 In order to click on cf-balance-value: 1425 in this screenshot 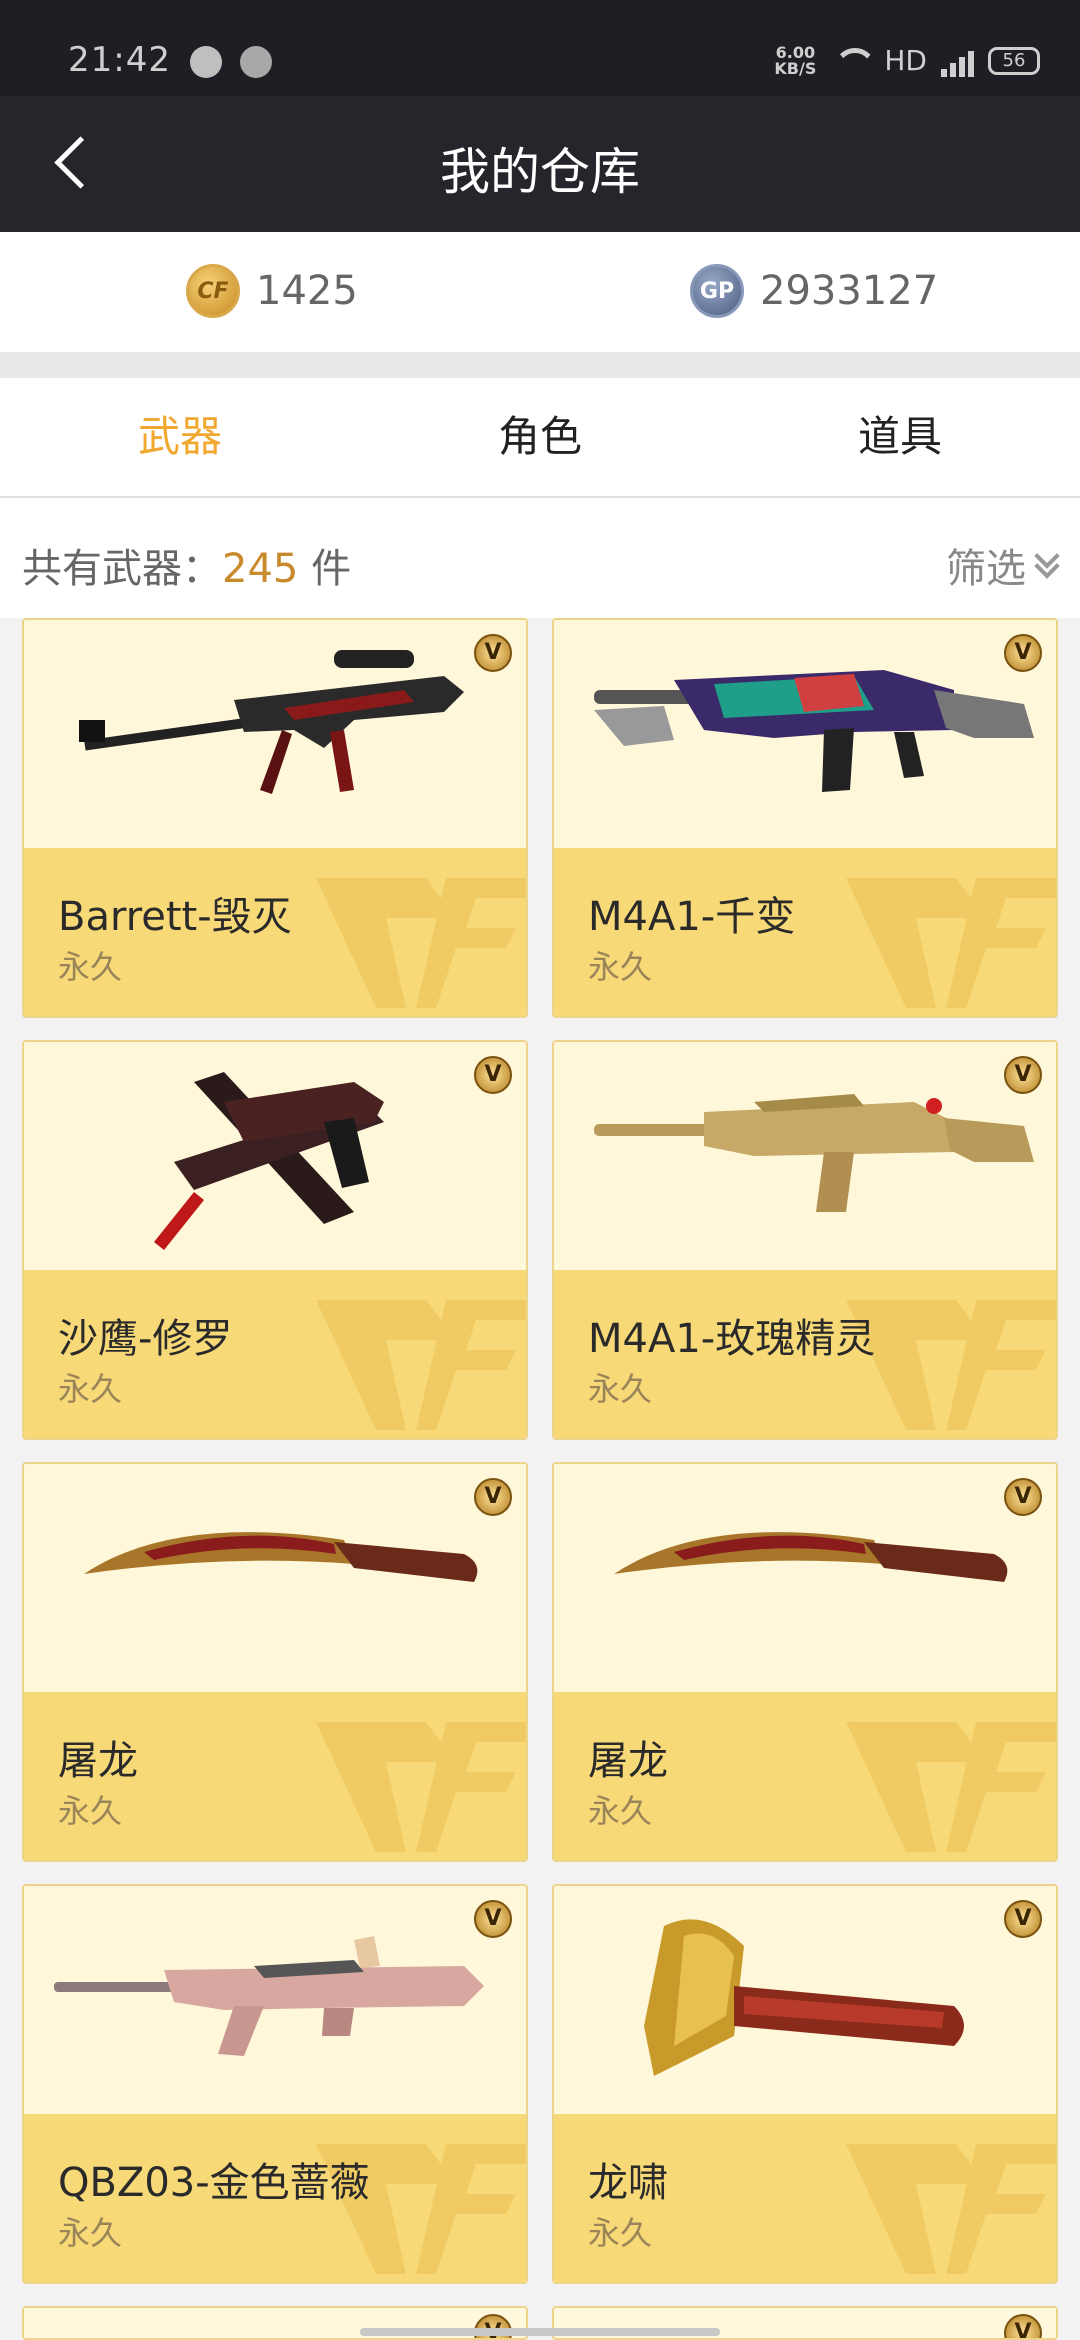, I will do `click(307, 291)`.